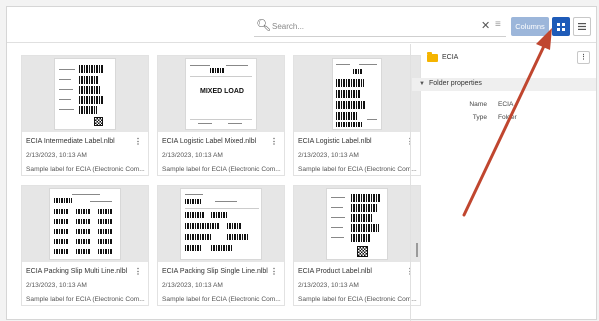 Image resolution: width=599 pixels, height=321 pixels. Describe the element at coordinates (507, 122) in the screenshot. I see `annotation-arrow` at that location.